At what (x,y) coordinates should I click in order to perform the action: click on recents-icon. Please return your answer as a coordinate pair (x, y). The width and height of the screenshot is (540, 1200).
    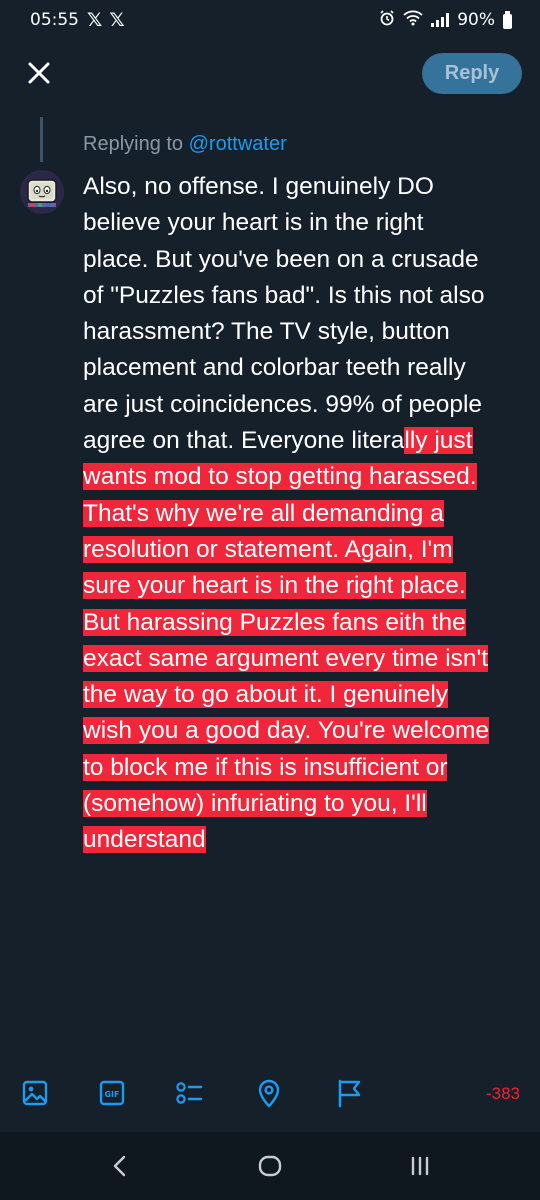
    Looking at the image, I should click on (420, 1166).